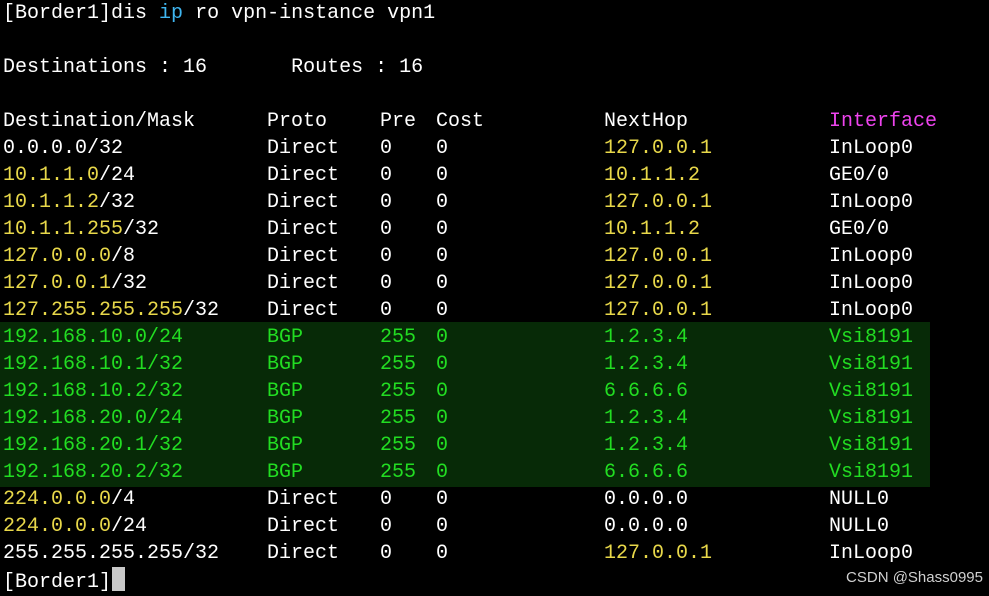 This screenshot has height=596, width=989. What do you see at coordinates (57, 283) in the screenshot?
I see `destination-ip: 127.0.0.1` at bounding box center [57, 283].